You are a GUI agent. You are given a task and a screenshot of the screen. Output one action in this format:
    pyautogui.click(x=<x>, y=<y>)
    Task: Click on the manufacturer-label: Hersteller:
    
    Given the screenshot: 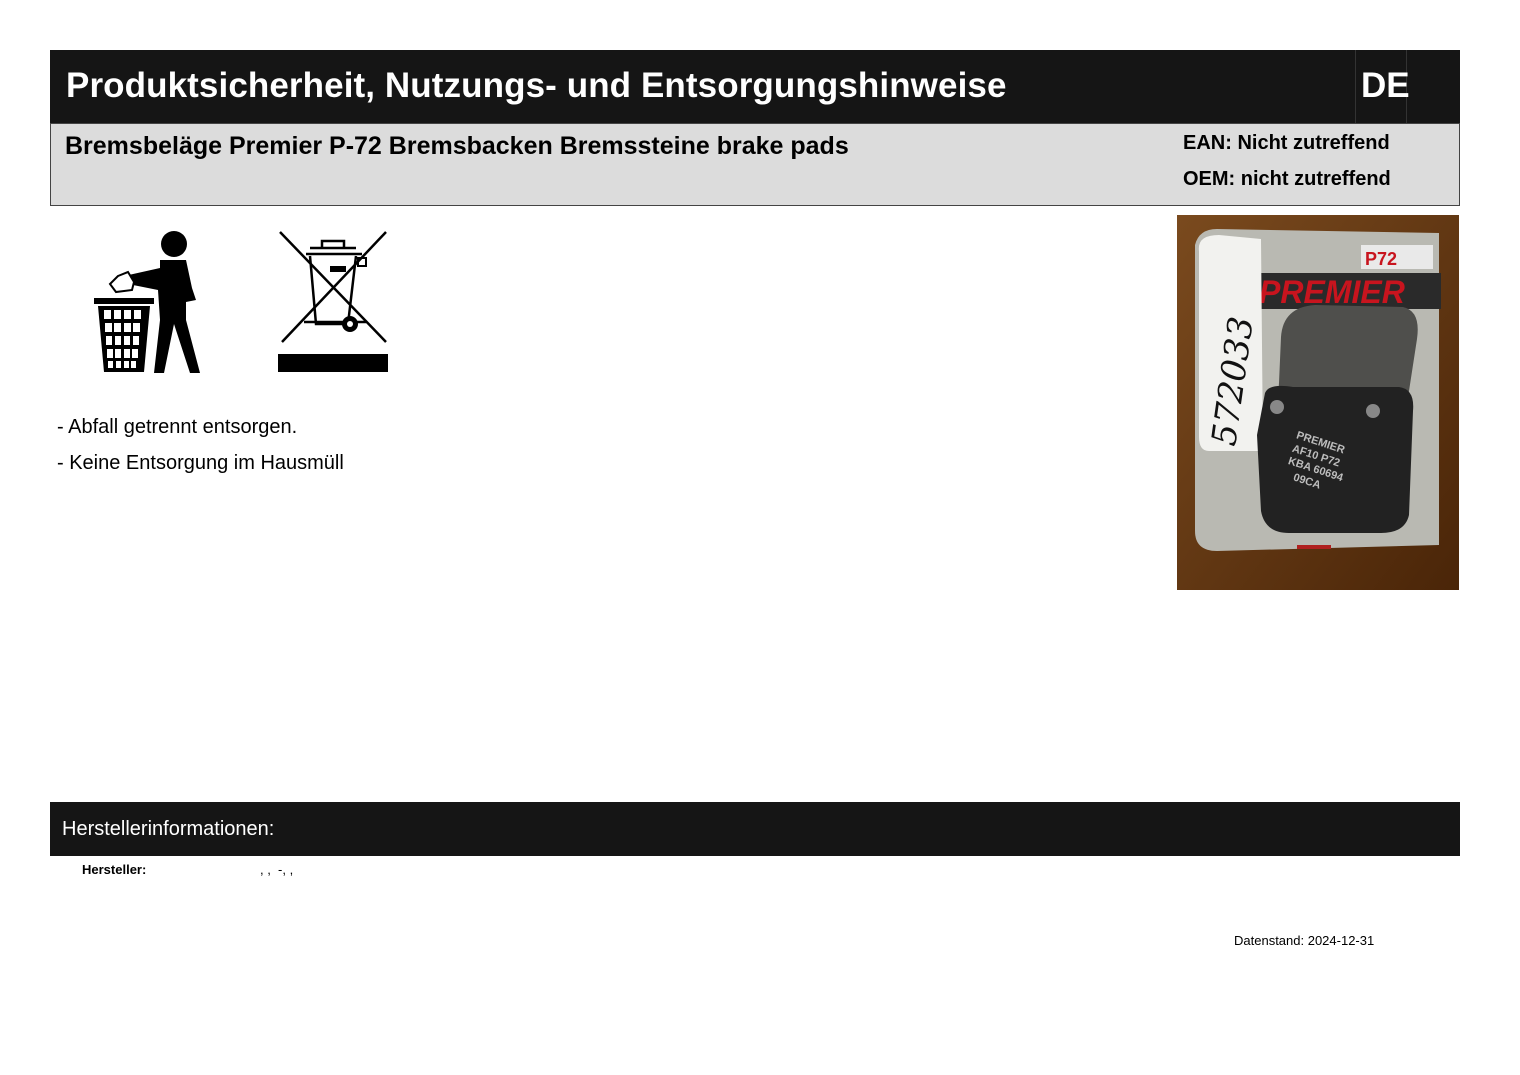 What is the action you would take?
    pyautogui.click(x=114, y=869)
    